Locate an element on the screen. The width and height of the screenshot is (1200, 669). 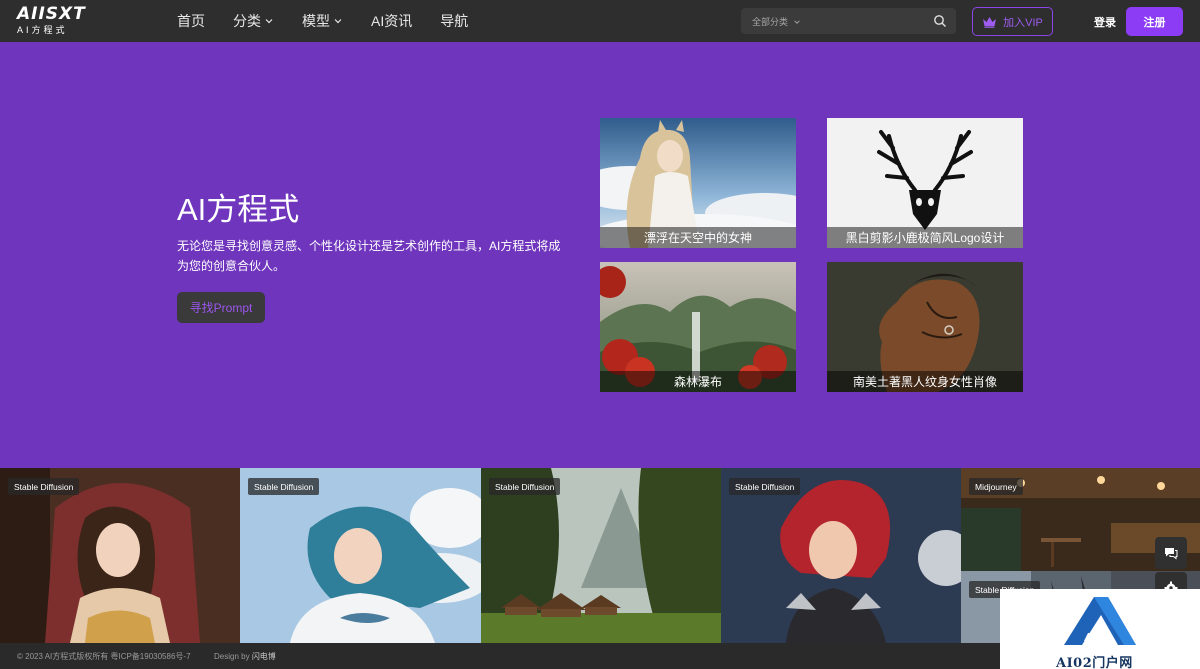
search-category-select: 全部分类 is located at coordinates (776, 21).